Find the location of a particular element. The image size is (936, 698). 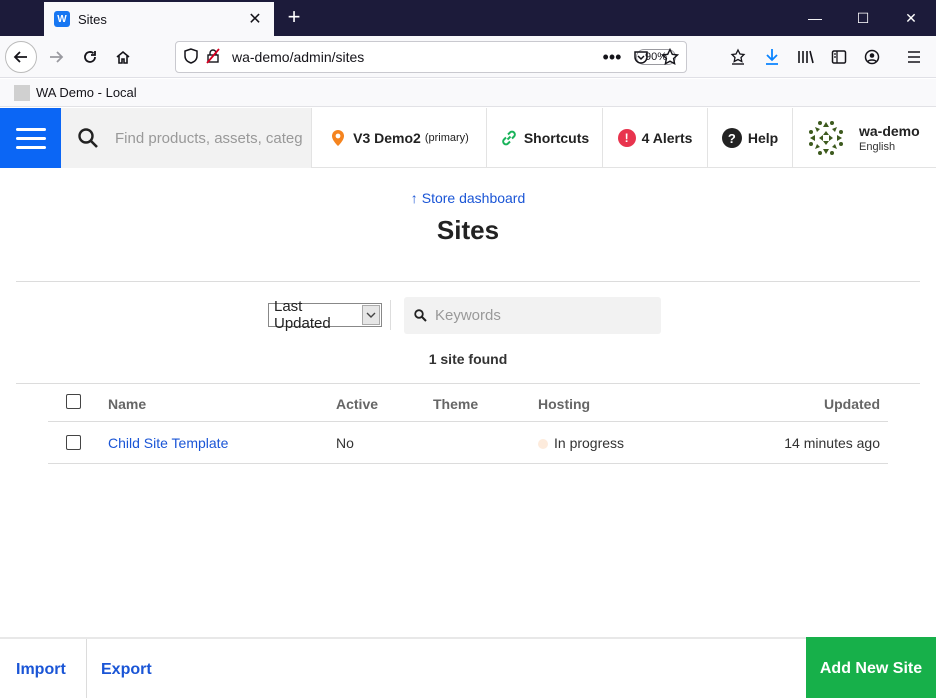

reload-button is located at coordinates (90, 57).